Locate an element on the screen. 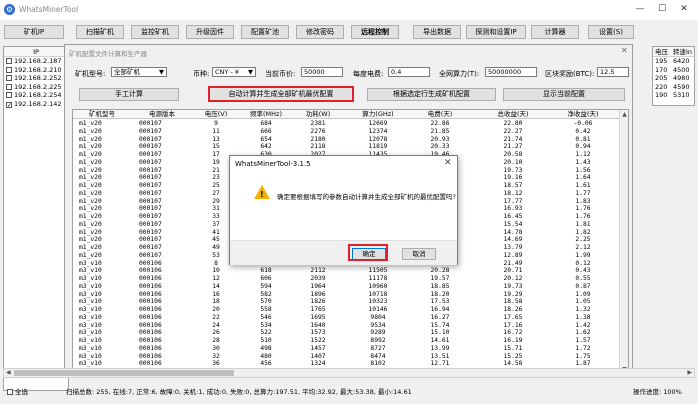 Image resolution: width=698 pixels, height=404 pixels. table-cell: 8474 is located at coordinates (378, 356).